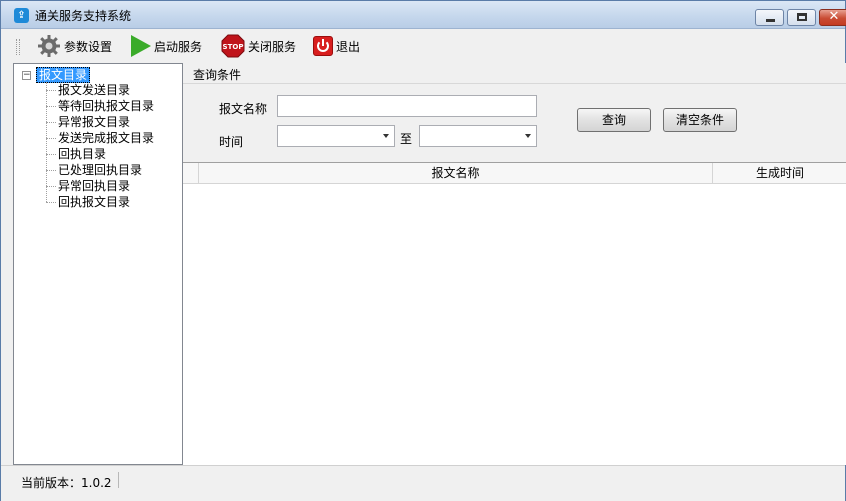  I want to click on message-name-input, so click(407, 106).